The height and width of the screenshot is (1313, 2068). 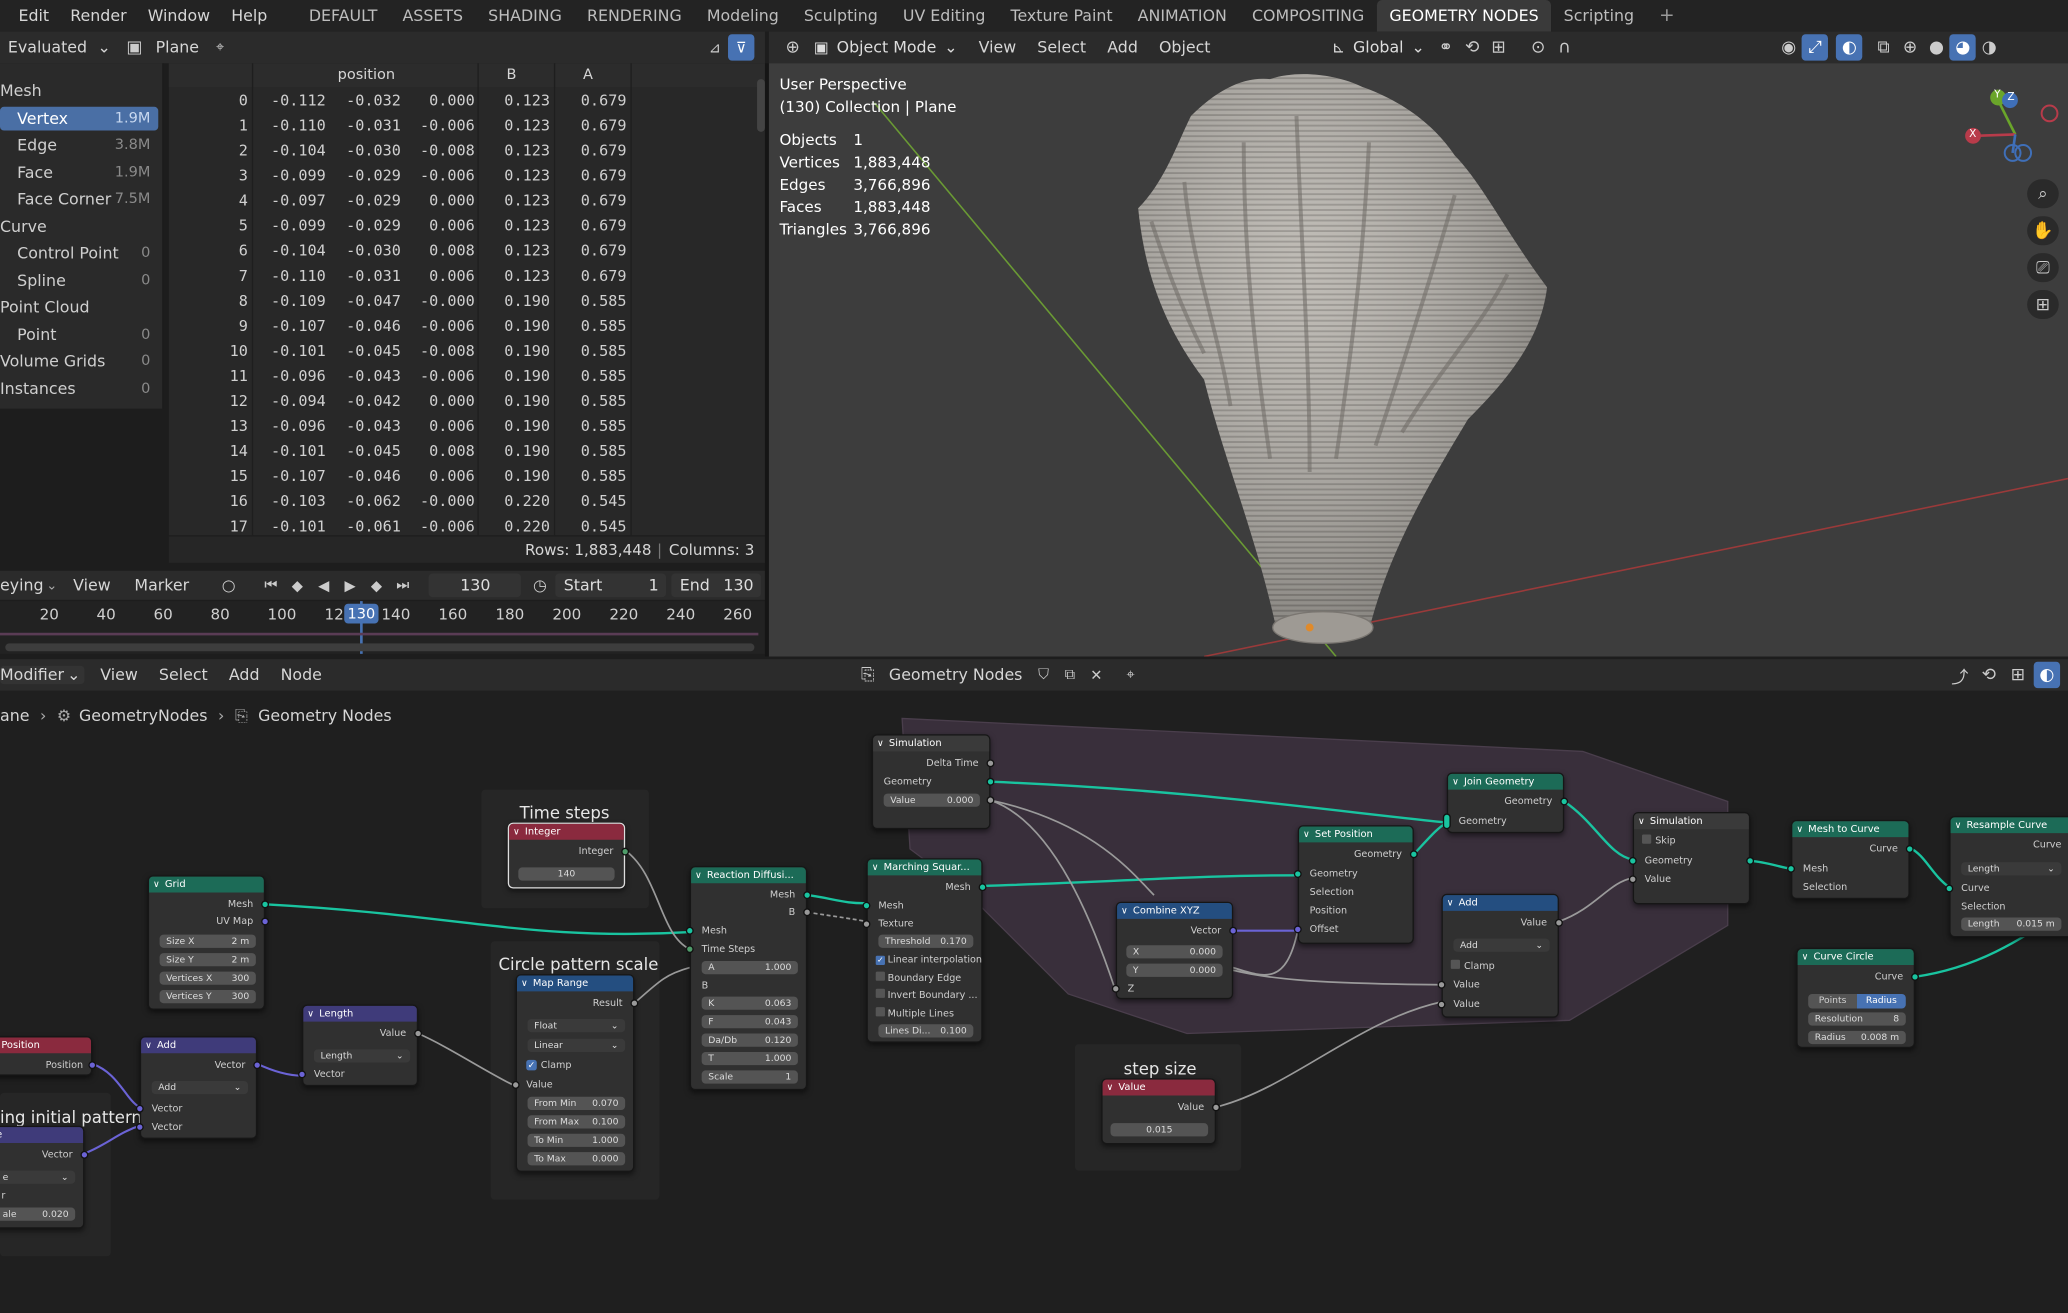 I want to click on domain-item: Edge 3.8M, so click(x=79, y=145).